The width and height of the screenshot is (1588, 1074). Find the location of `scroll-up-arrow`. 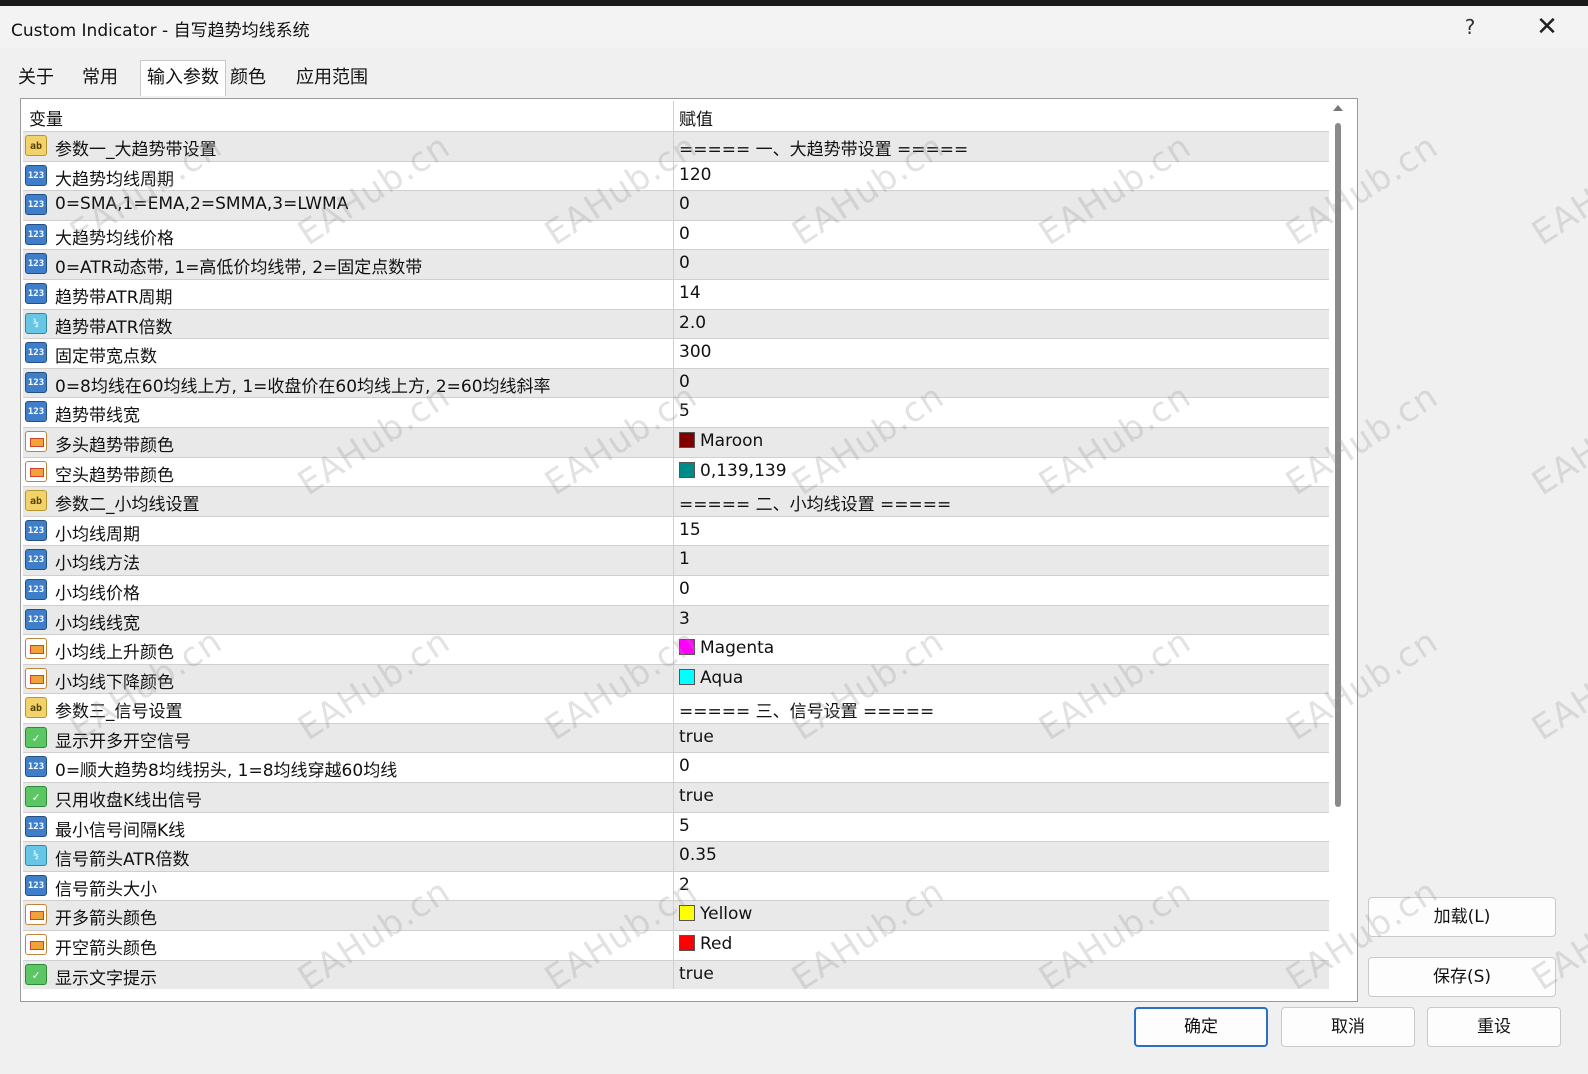

scroll-up-arrow is located at coordinates (1338, 108).